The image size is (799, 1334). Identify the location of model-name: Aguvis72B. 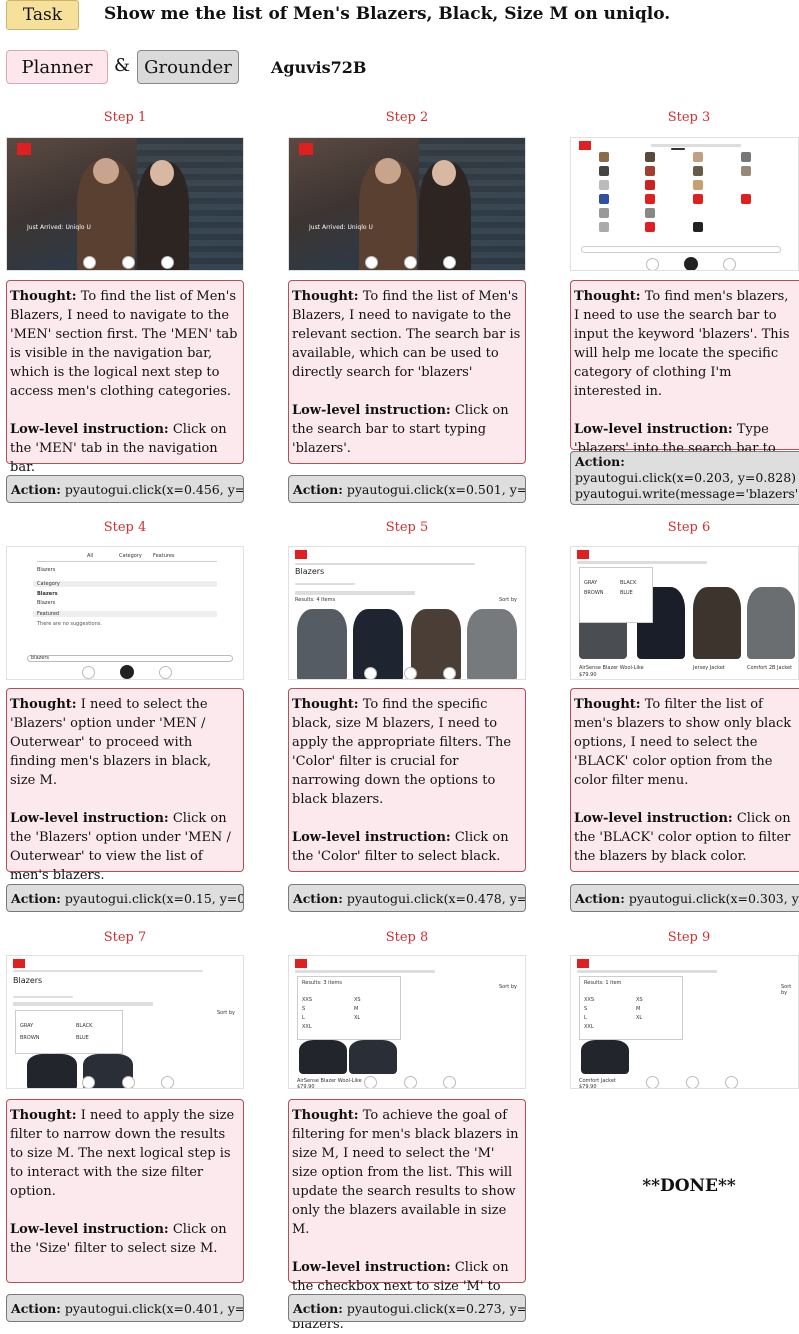
(319, 67).